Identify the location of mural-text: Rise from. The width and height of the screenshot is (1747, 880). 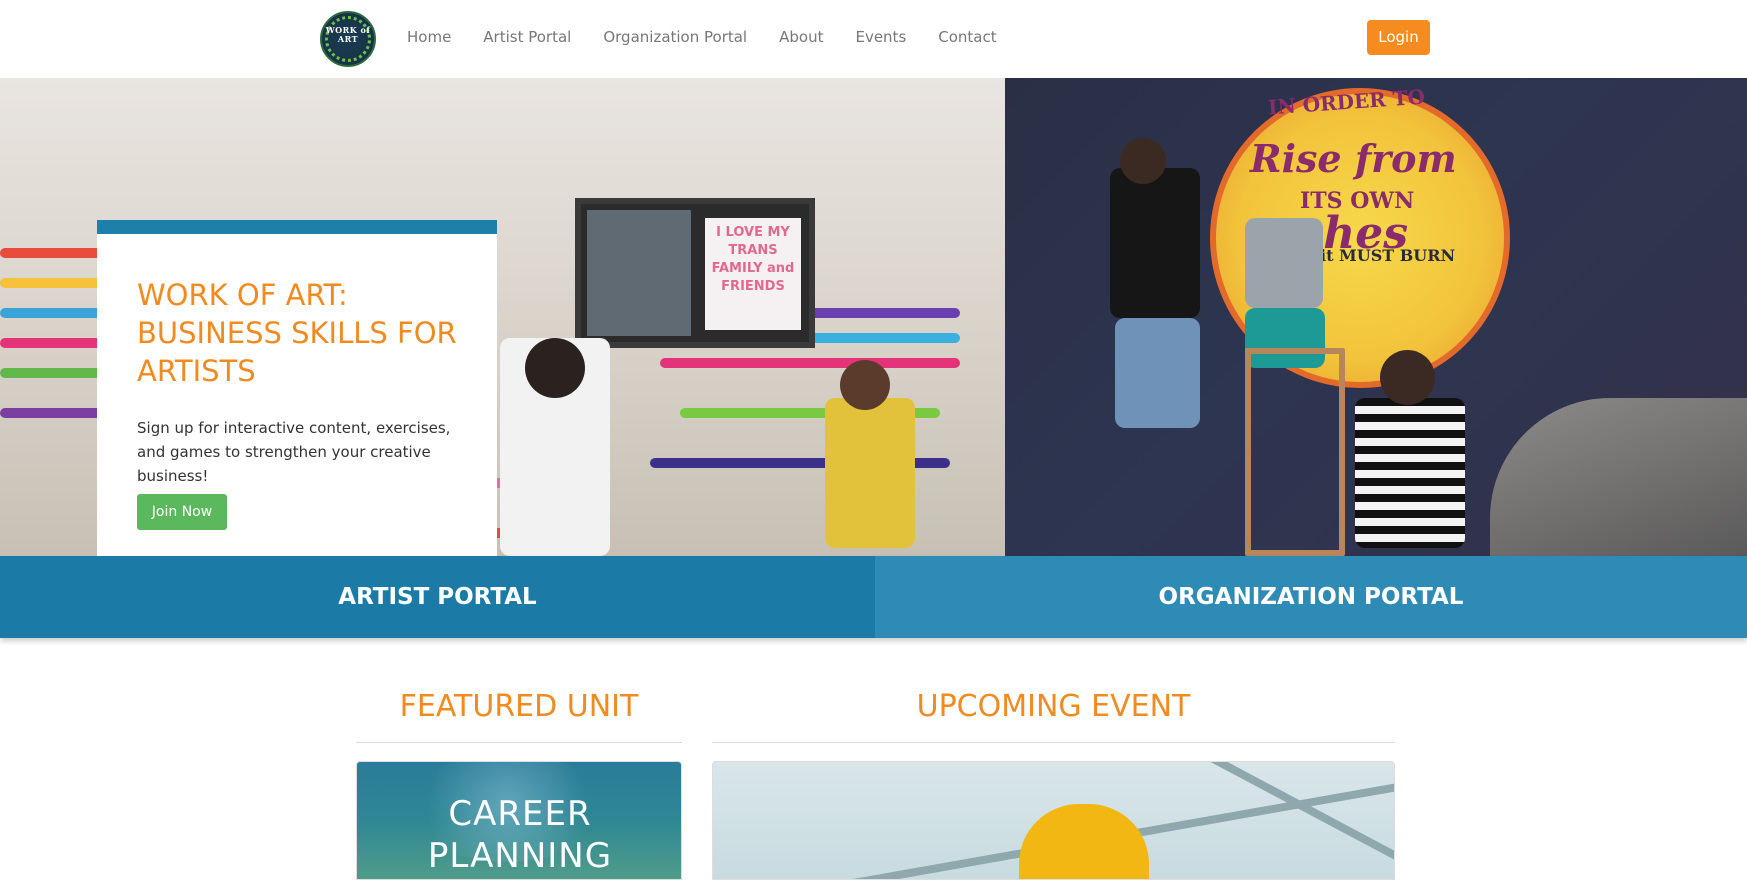
(1353, 158).